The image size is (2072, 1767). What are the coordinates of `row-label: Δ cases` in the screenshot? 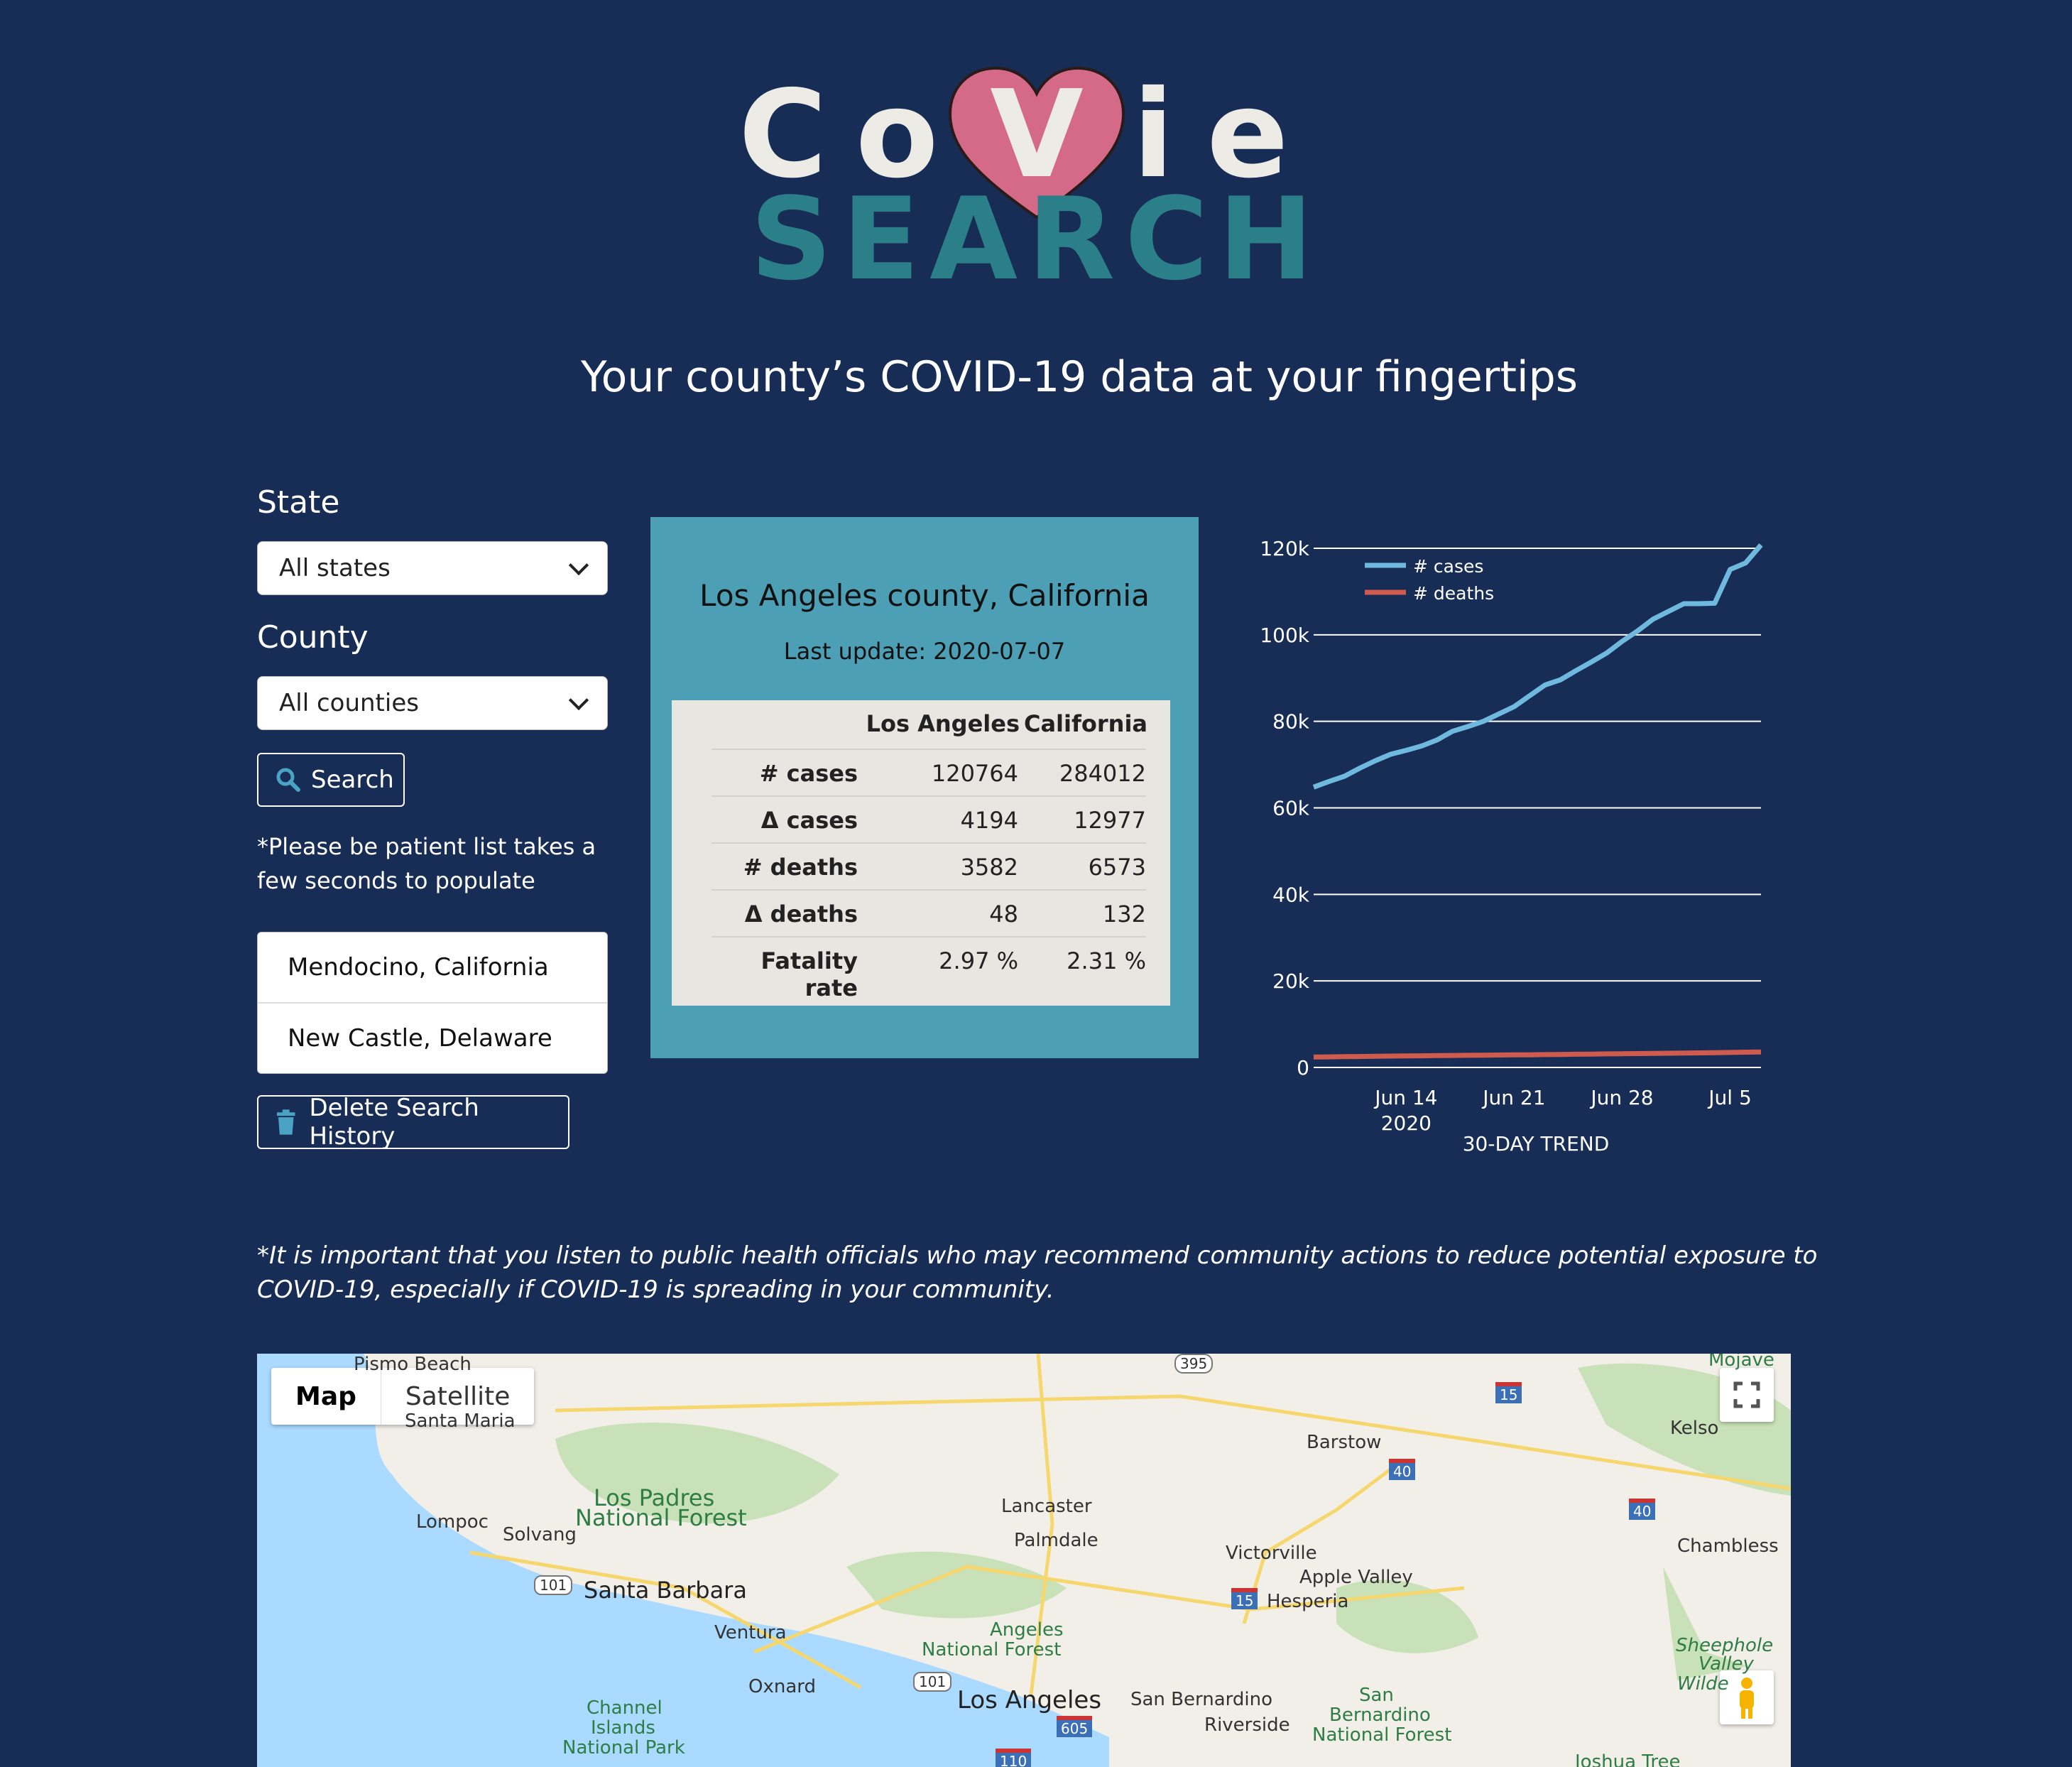 It's located at (809, 821).